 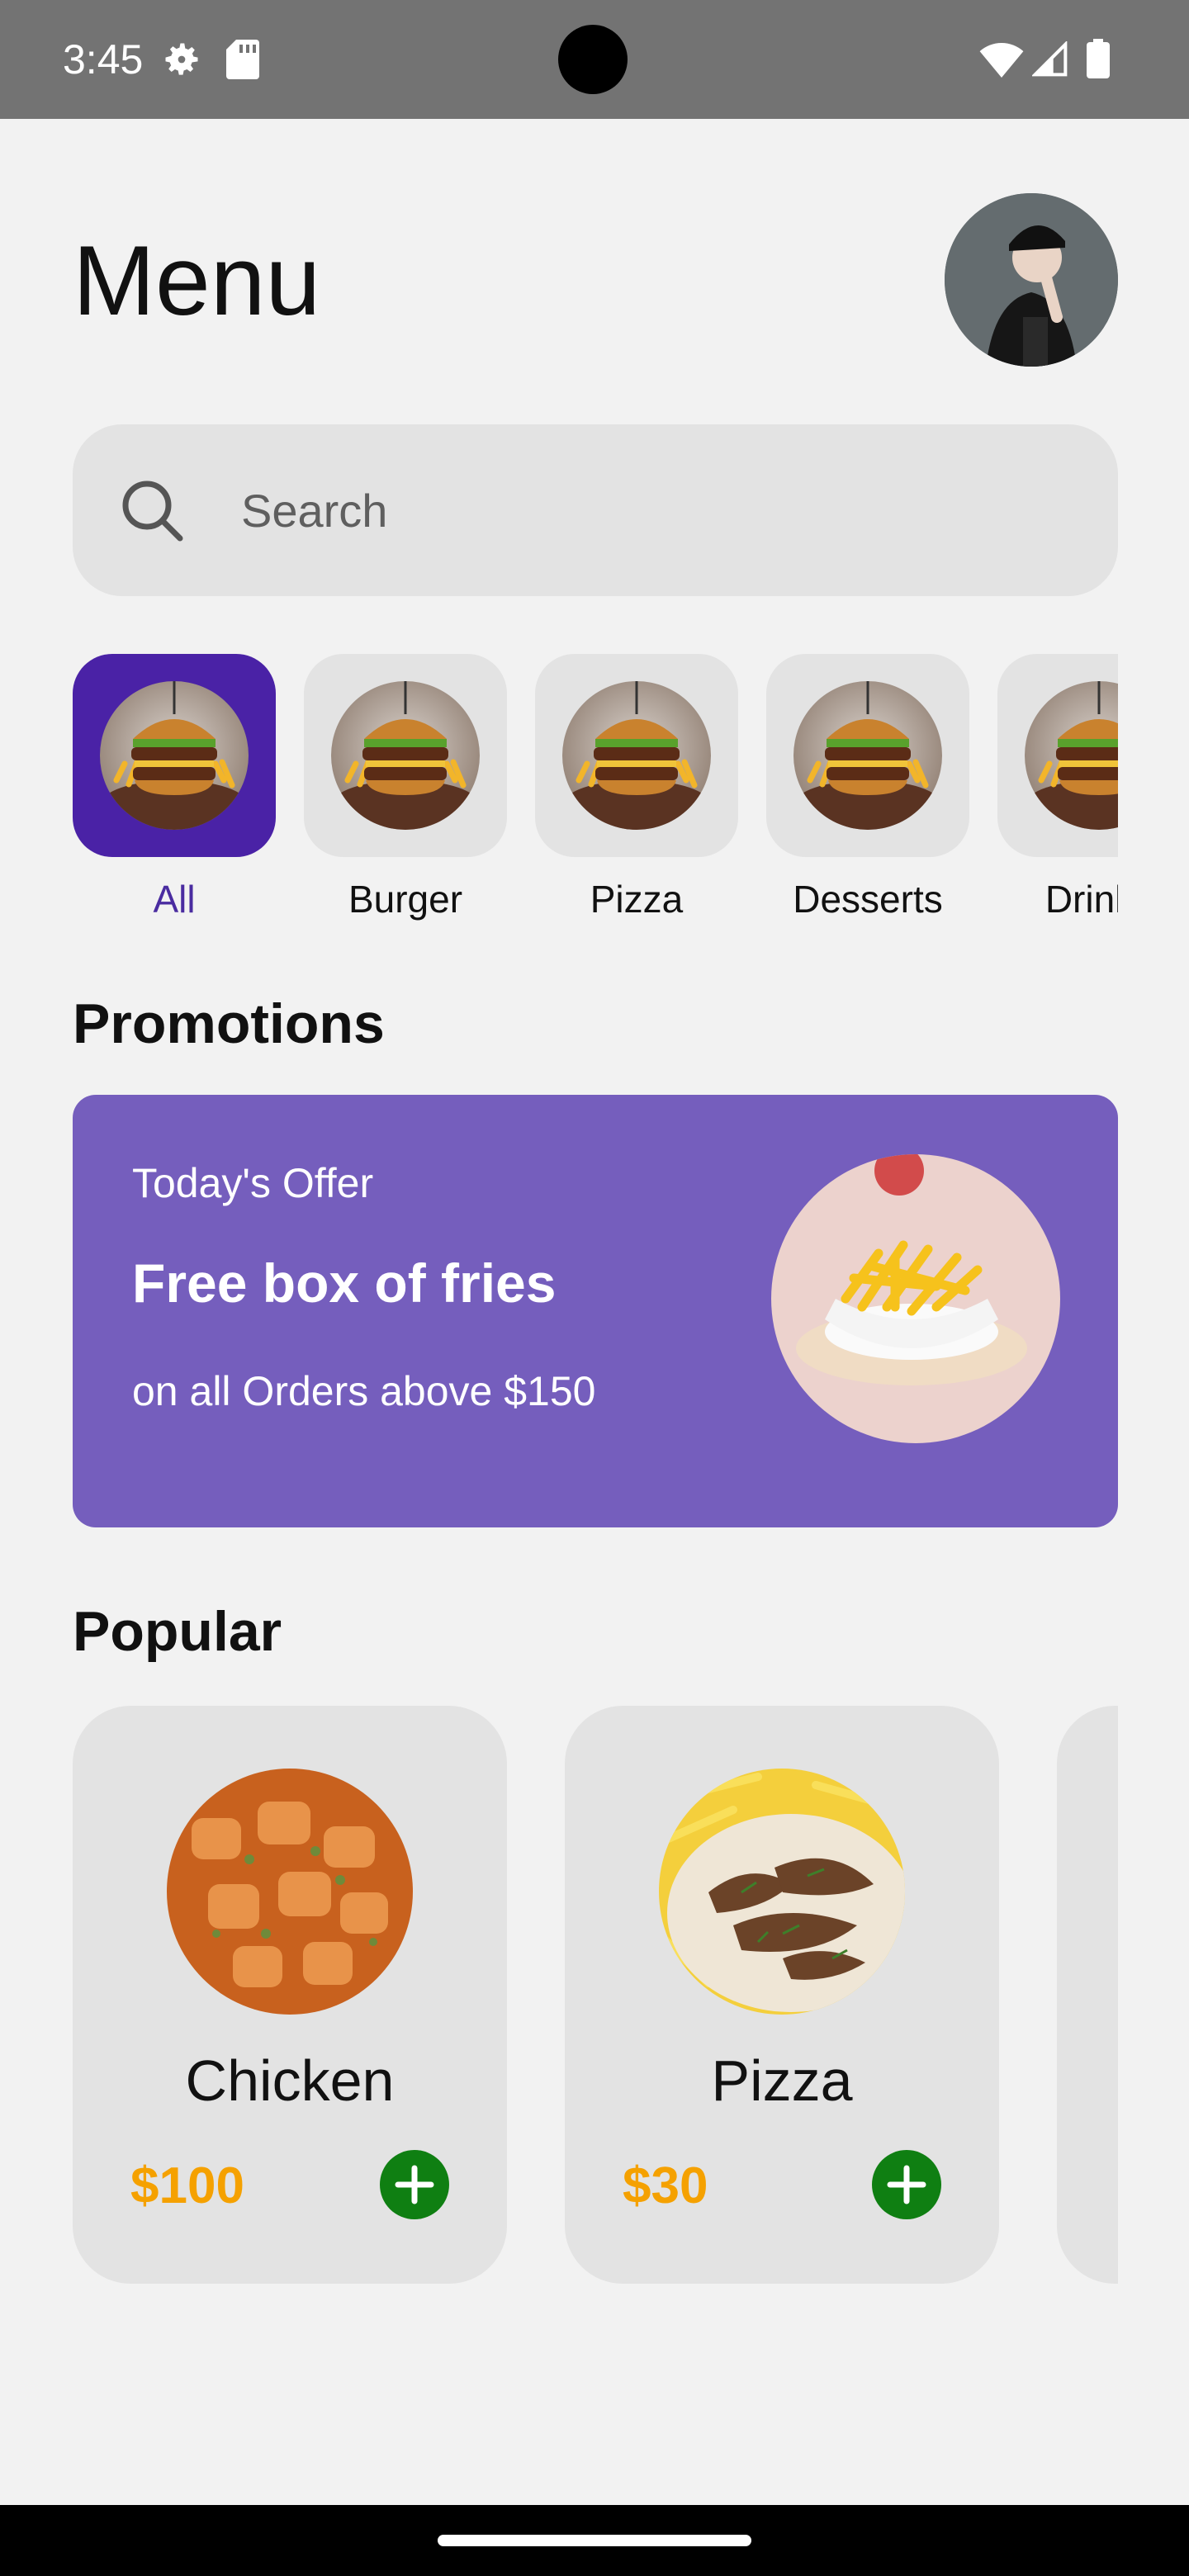 I want to click on pizza-image, so click(x=782, y=1892).